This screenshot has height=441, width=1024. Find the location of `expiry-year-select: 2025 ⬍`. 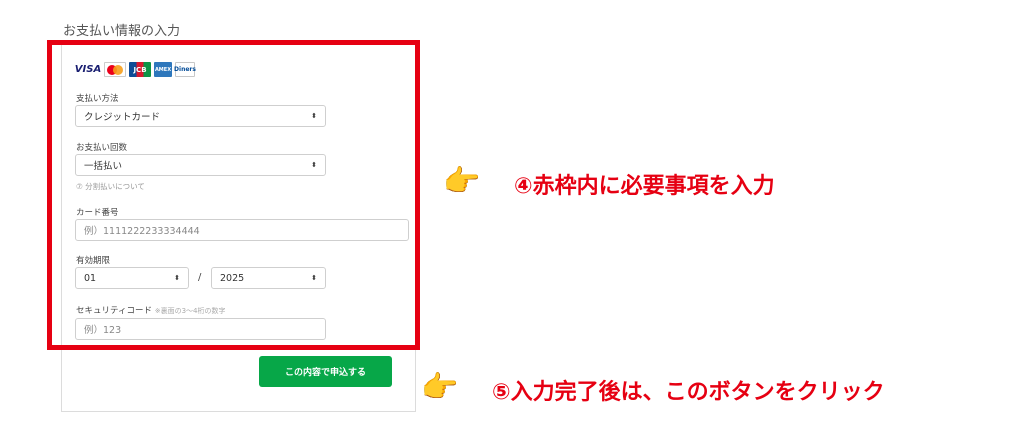

expiry-year-select: 2025 ⬍ is located at coordinates (268, 278).